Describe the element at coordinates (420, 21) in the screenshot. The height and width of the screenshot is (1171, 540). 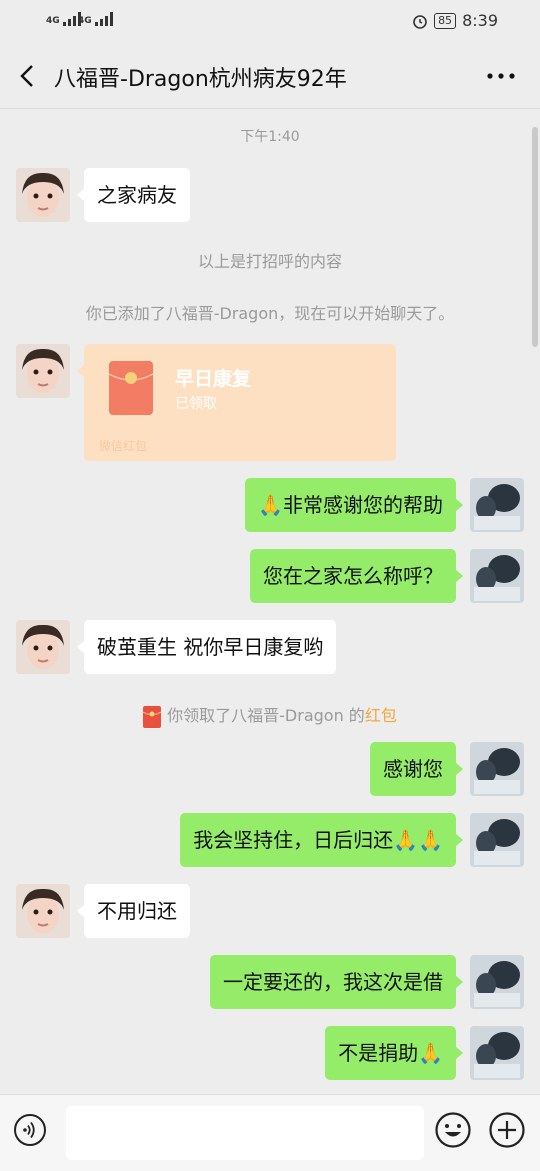
I see `alarm-icon` at that location.